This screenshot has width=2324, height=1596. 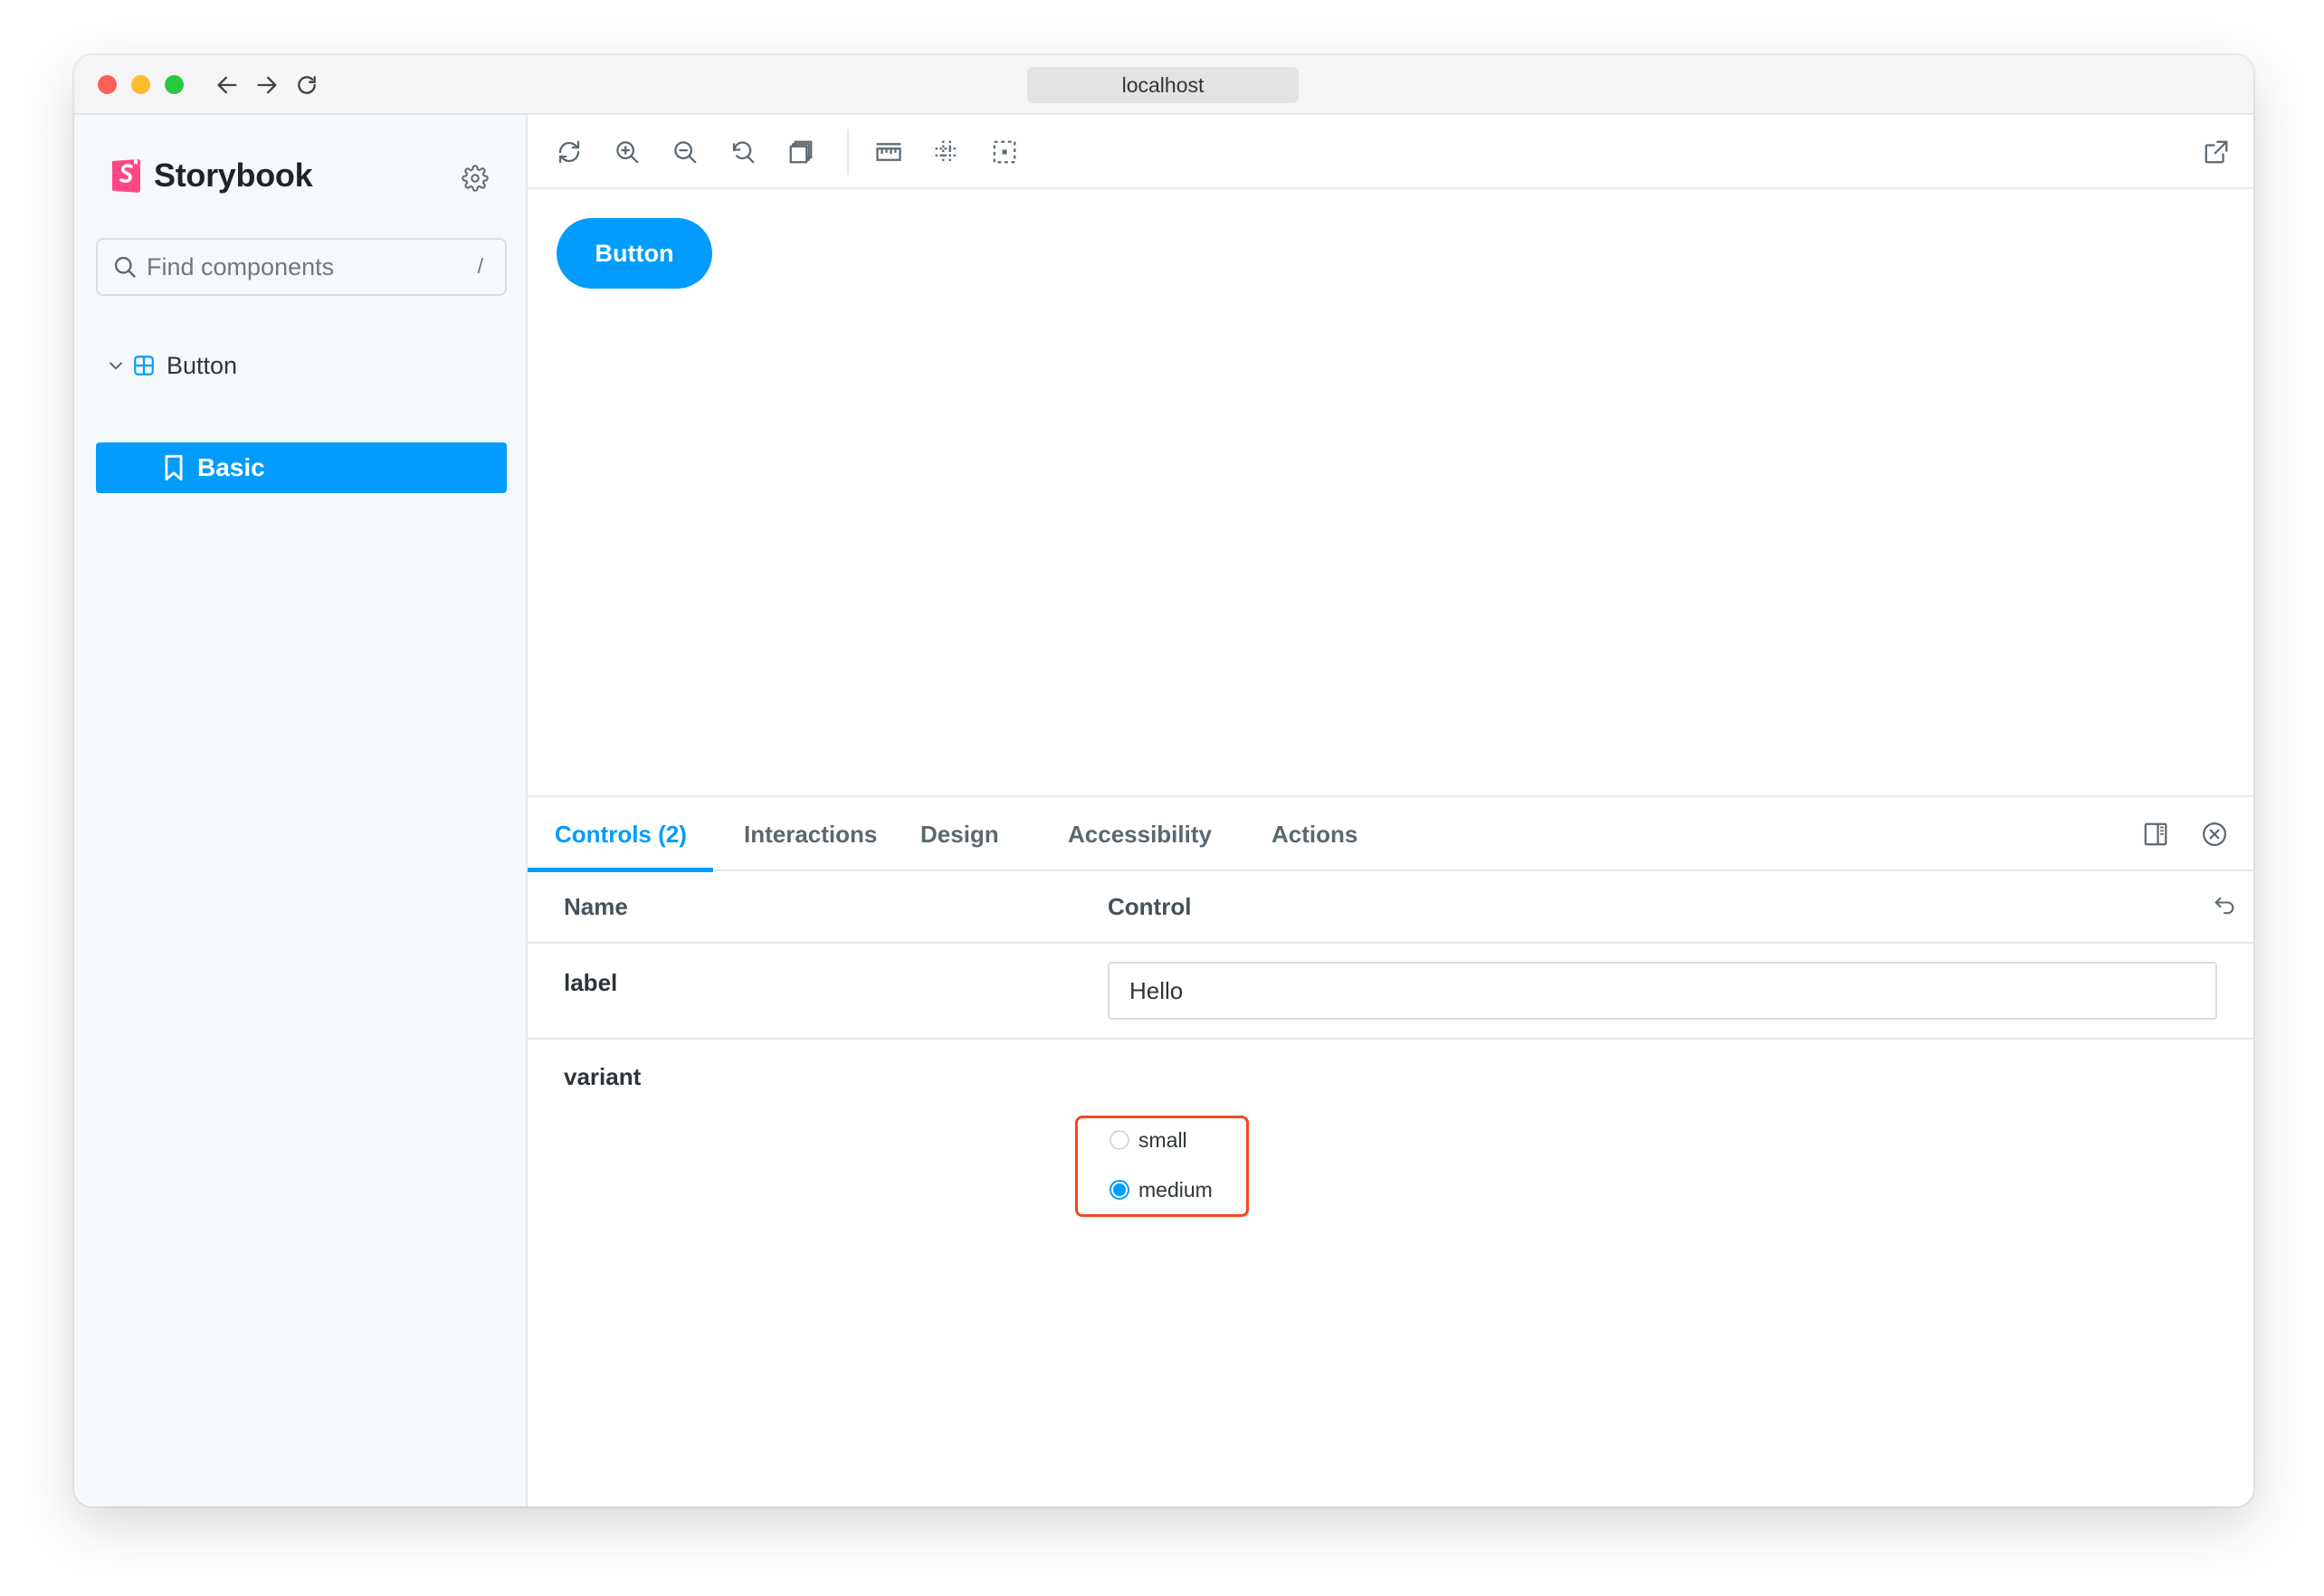 I want to click on tab-design: Design, so click(x=960, y=834).